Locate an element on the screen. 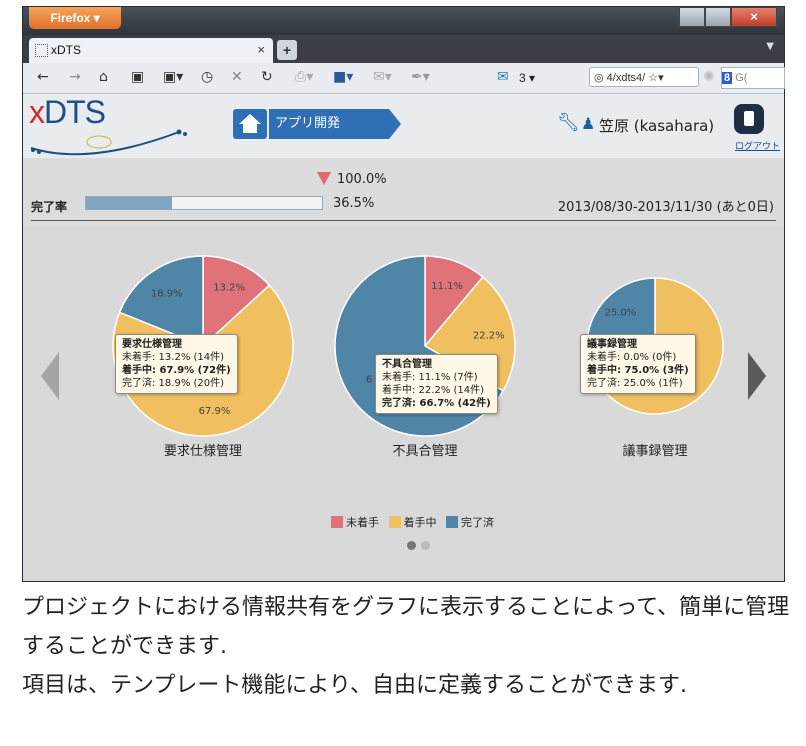 Image resolution: width=806 pixels, height=746 pixels. slice-label: 22.2% is located at coordinates (489, 336).